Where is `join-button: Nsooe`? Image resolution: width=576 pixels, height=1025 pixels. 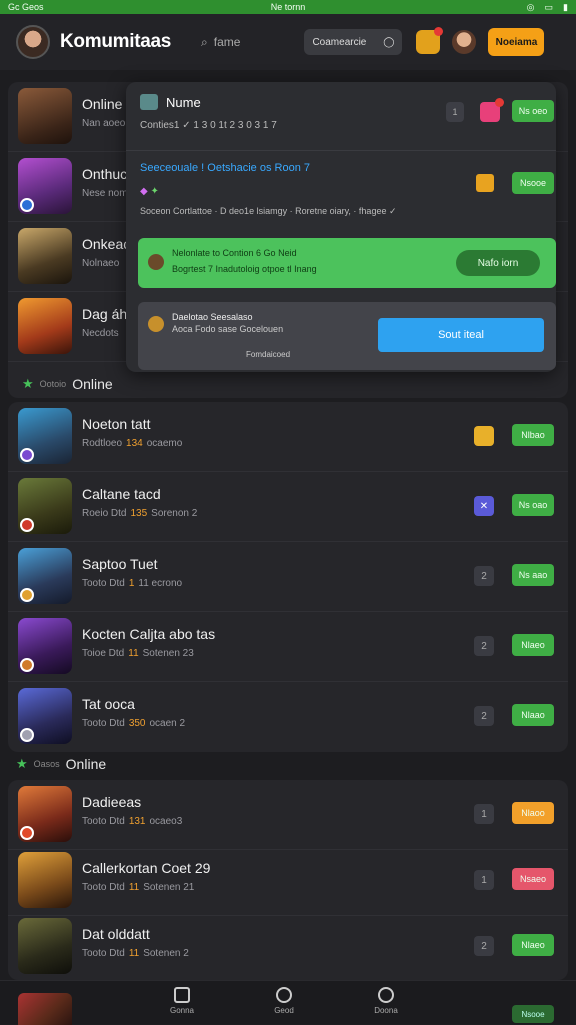 join-button: Nsooe is located at coordinates (533, 1014).